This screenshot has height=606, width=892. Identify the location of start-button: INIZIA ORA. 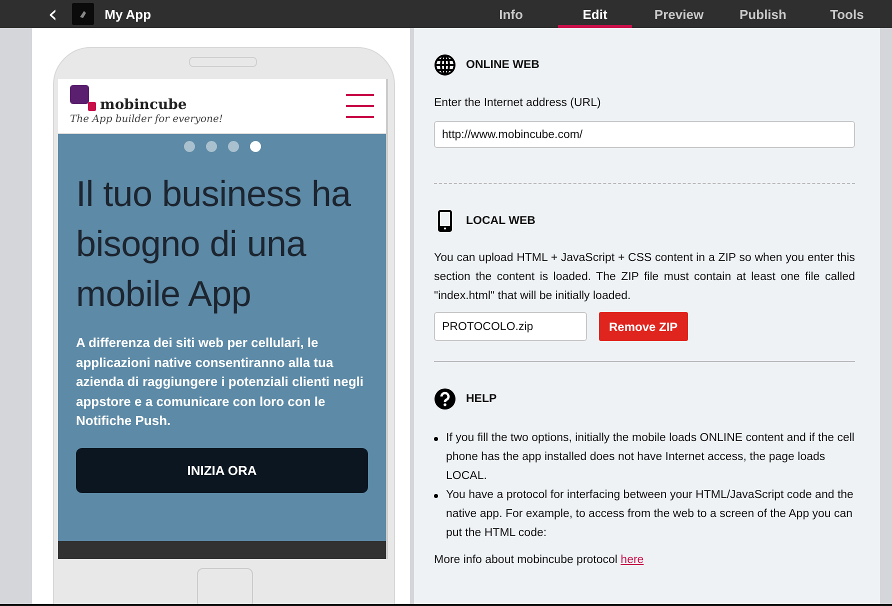
(222, 470).